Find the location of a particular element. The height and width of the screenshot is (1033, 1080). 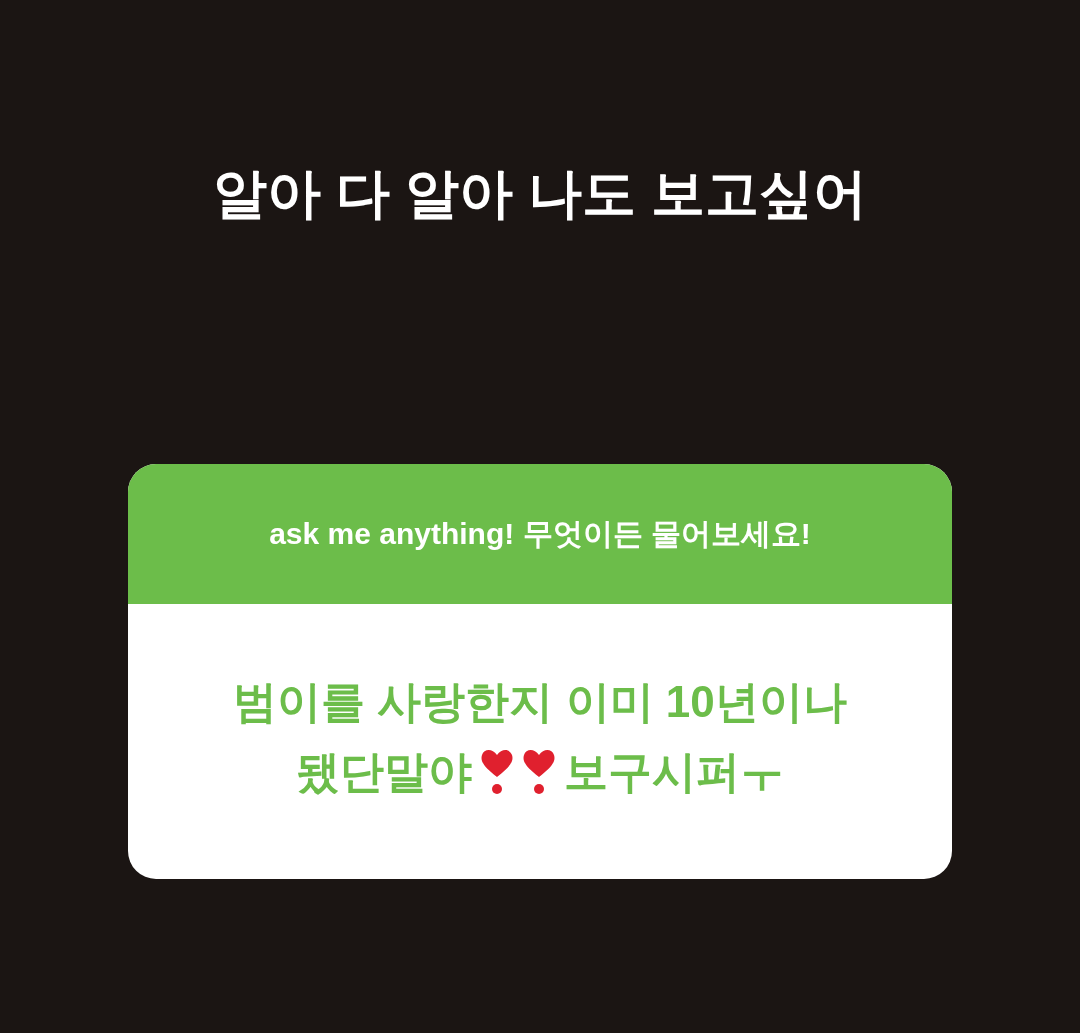

answer-text: 보구시퍼ㅜ is located at coordinates (674, 772).